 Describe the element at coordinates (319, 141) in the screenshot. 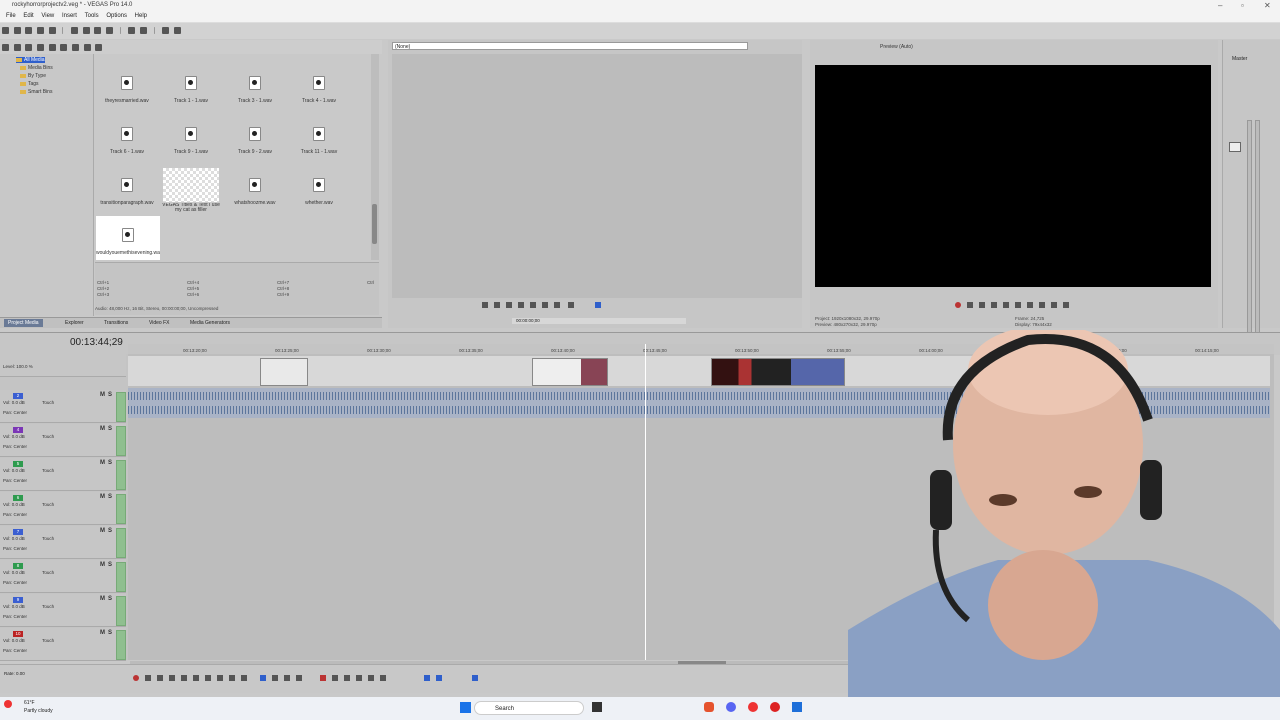

I see `media-item: Track 11 - 1.wav` at that location.